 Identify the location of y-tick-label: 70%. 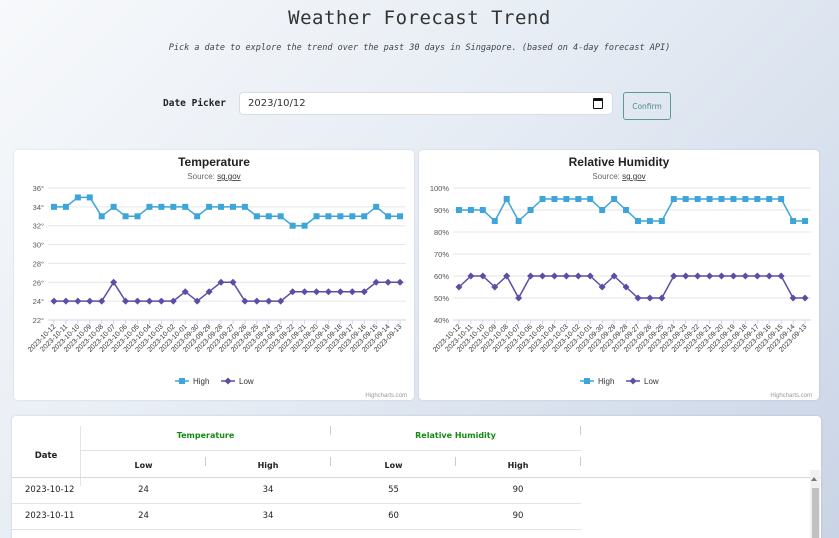
(441, 254).